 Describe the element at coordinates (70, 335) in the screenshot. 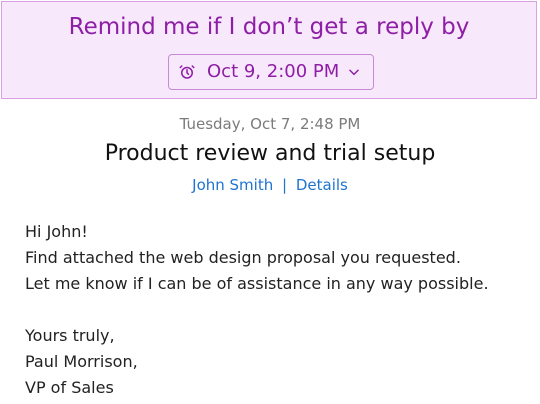

I see `body-line: Yours truly,` at that location.